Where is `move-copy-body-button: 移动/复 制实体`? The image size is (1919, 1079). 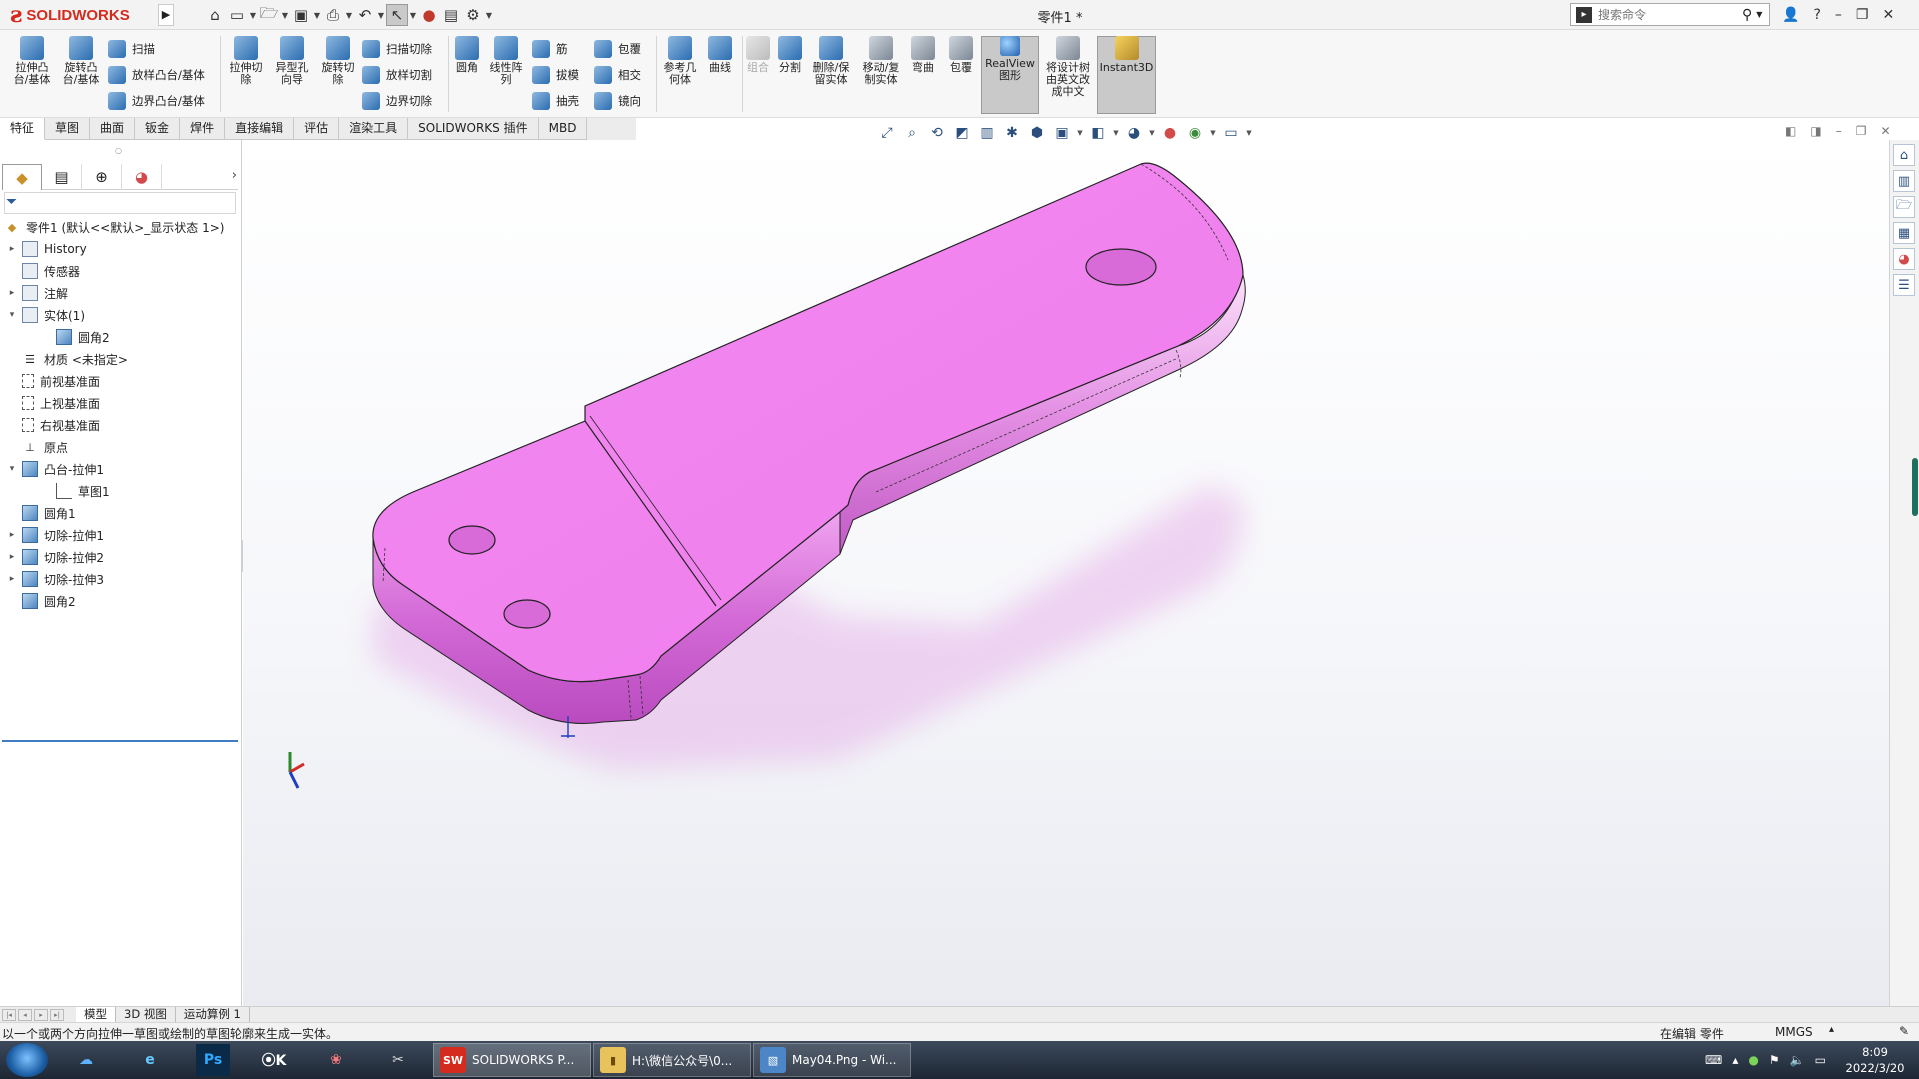 move-copy-body-button: 移动/复 制实体 is located at coordinates (881, 61).